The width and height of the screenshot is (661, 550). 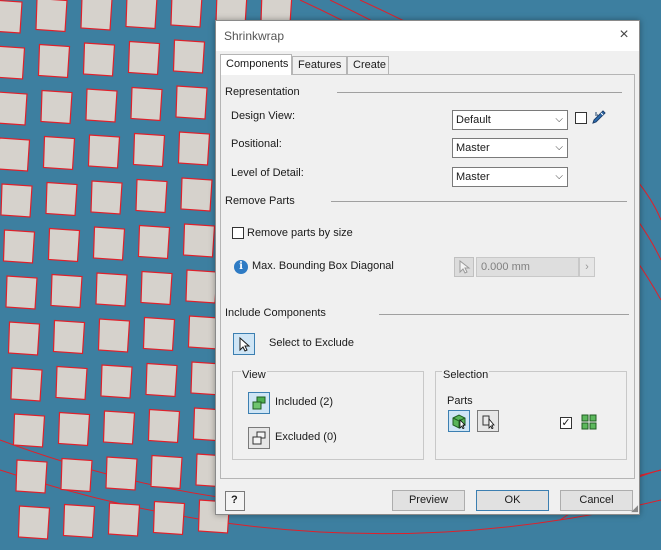 I want to click on info-icon: i, so click(x=241, y=267).